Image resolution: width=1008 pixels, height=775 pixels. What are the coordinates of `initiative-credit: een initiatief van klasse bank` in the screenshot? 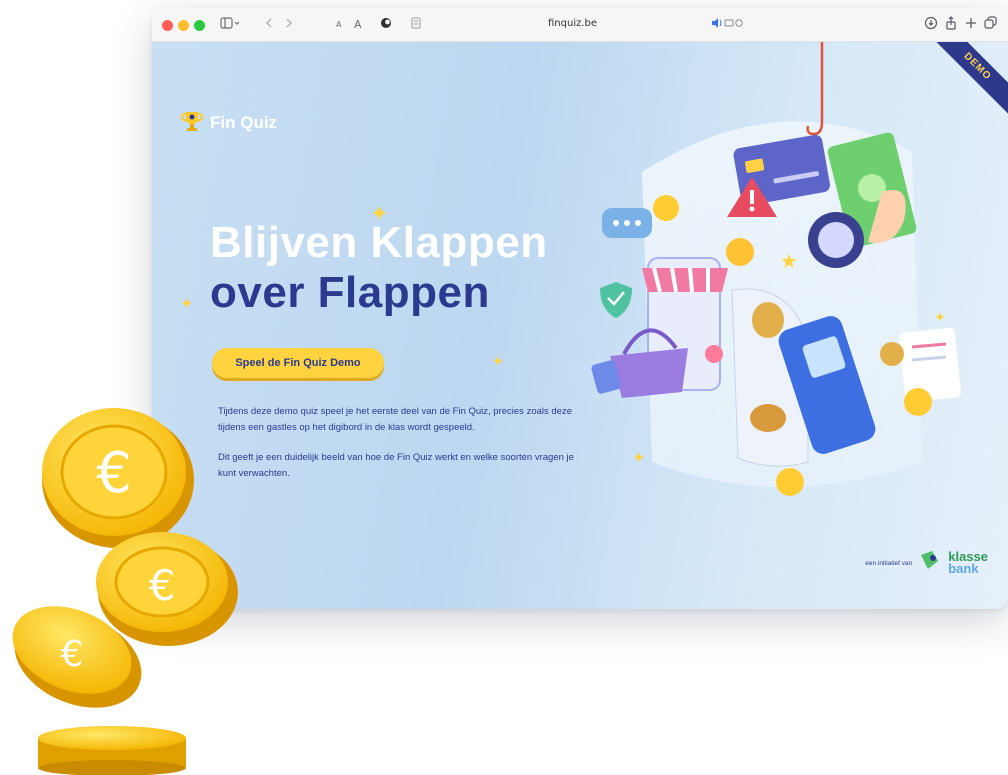 It's located at (926, 563).